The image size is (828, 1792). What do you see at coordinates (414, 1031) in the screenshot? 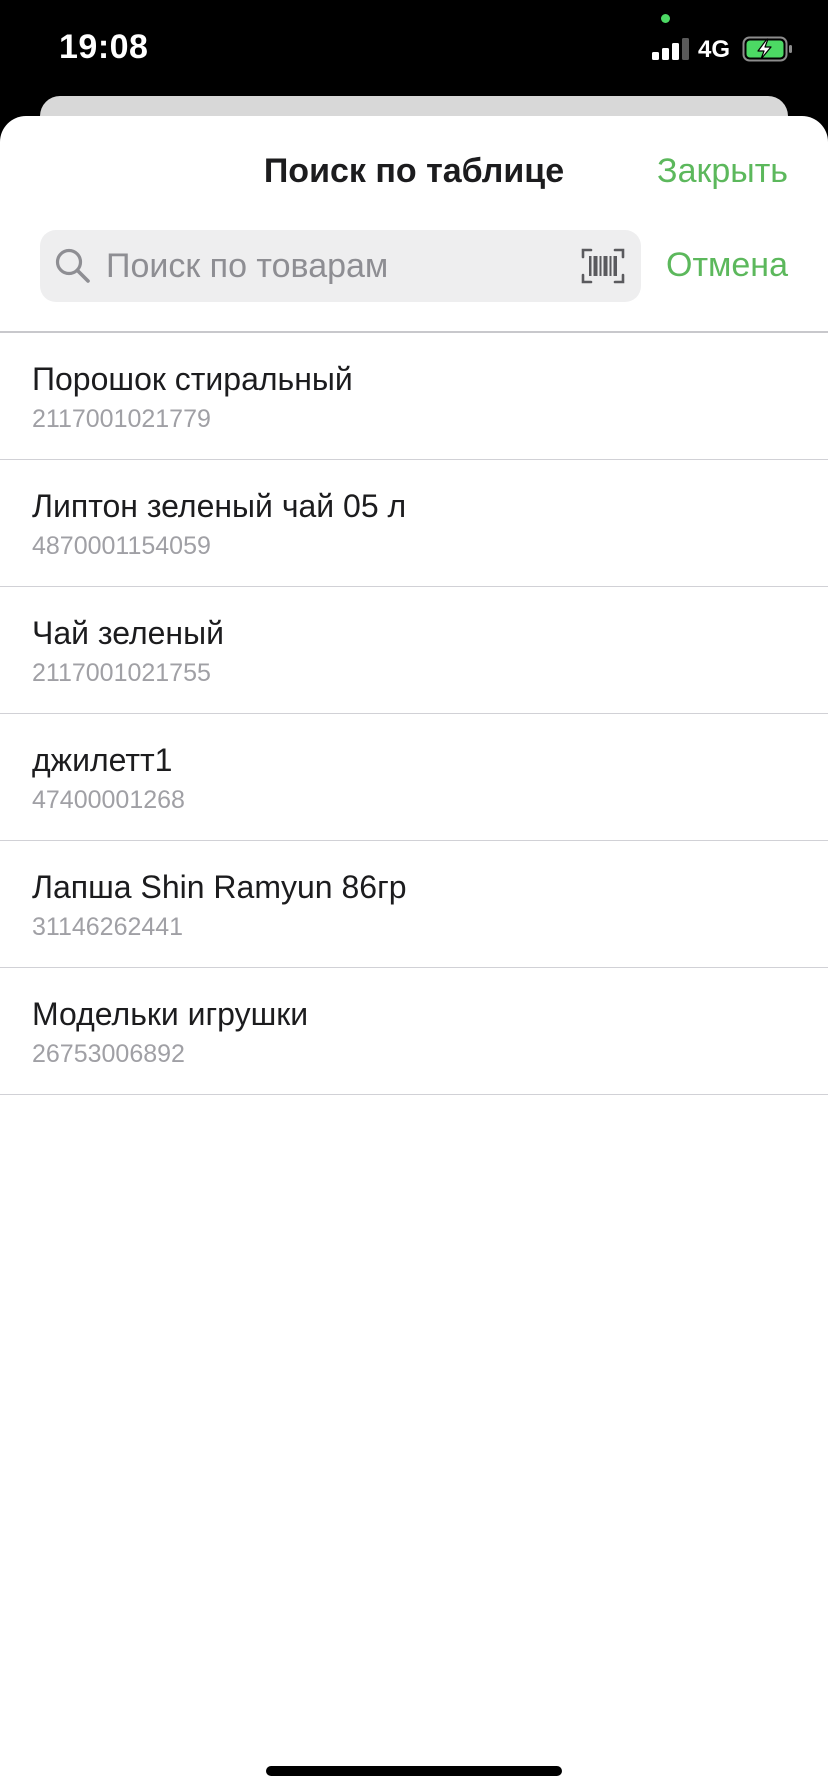
I see `list-item: Модельки игрушки 26753006892` at bounding box center [414, 1031].